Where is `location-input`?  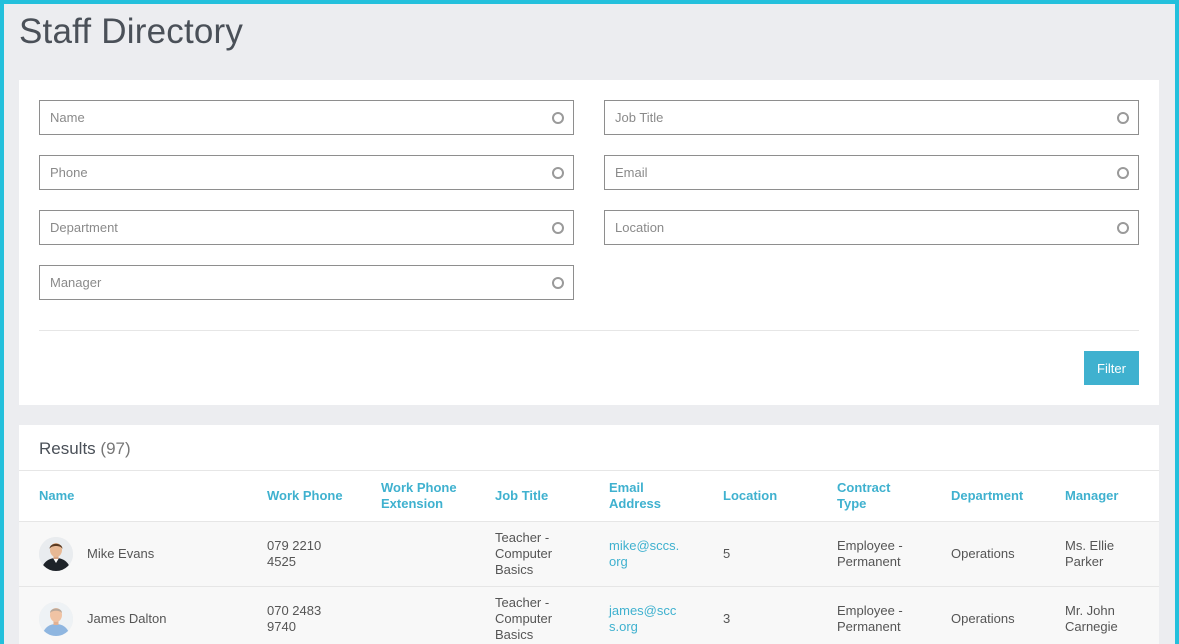
location-input is located at coordinates (871, 227).